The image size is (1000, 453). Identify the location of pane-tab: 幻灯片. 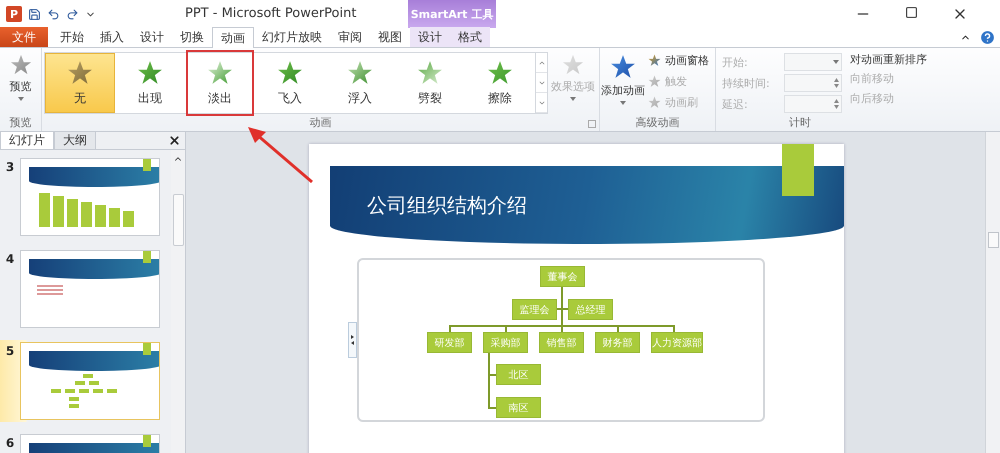
(27, 140).